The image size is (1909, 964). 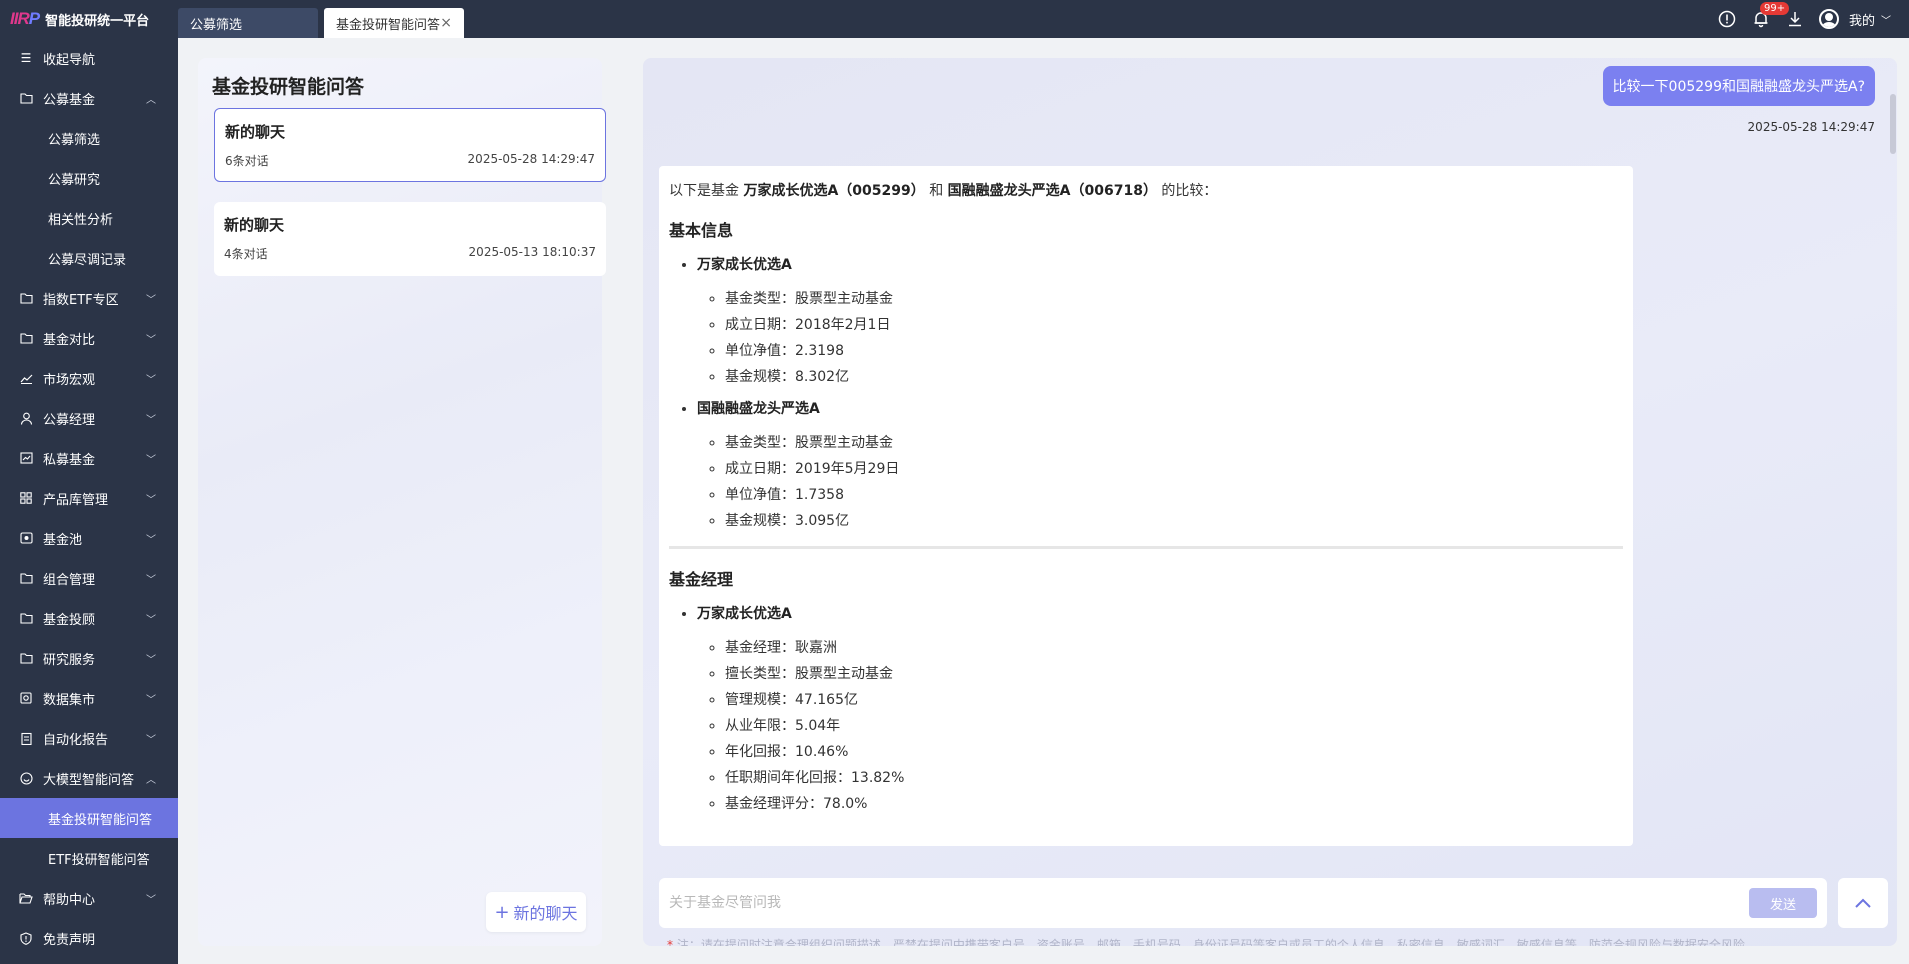 I want to click on list-item: 从业年限：5.04年, so click(x=1174, y=726).